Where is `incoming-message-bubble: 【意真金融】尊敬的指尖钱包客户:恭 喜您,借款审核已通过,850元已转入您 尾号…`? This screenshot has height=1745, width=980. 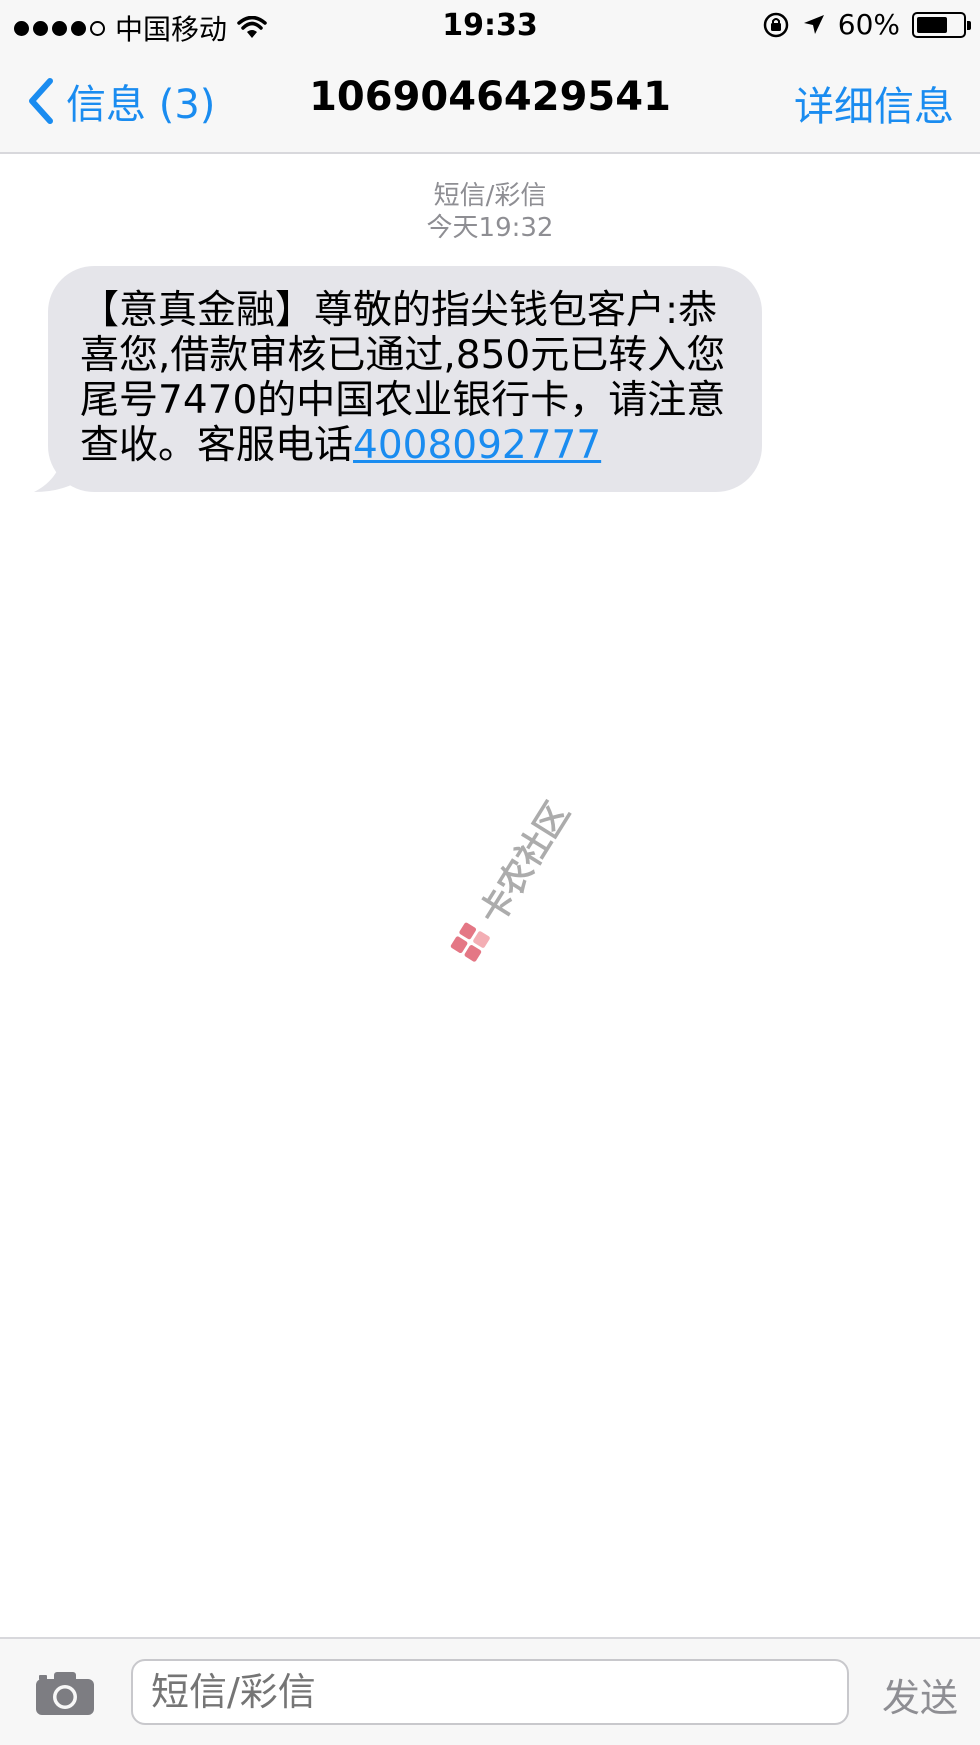 incoming-message-bubble: 【意真金融】尊敬的指尖钱包客户:恭 喜您,借款审核已通过,850元已转入您 尾号… is located at coordinates (405, 379).